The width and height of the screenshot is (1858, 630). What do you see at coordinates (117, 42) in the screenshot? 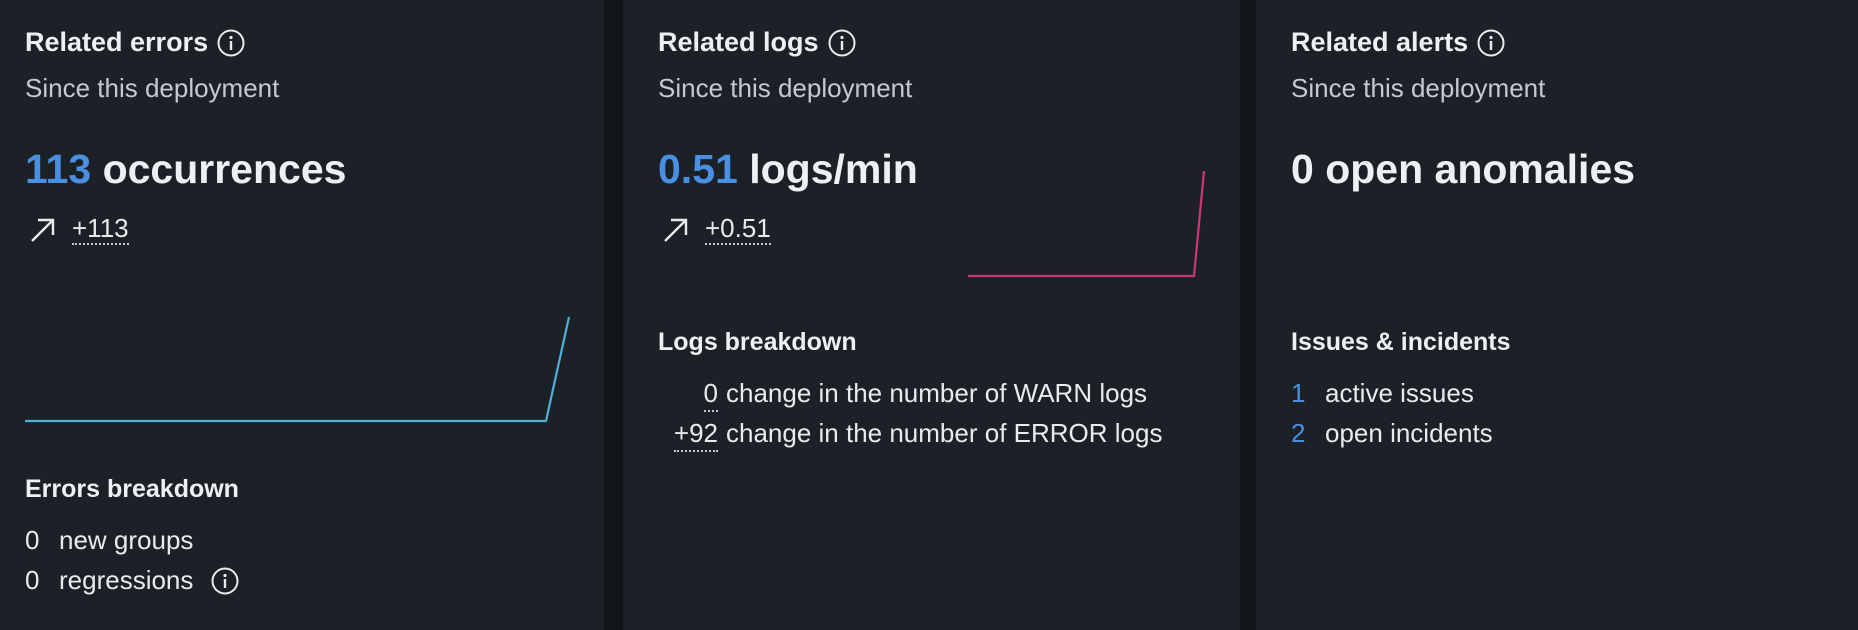
I see `related-errors-title: Related errors` at bounding box center [117, 42].